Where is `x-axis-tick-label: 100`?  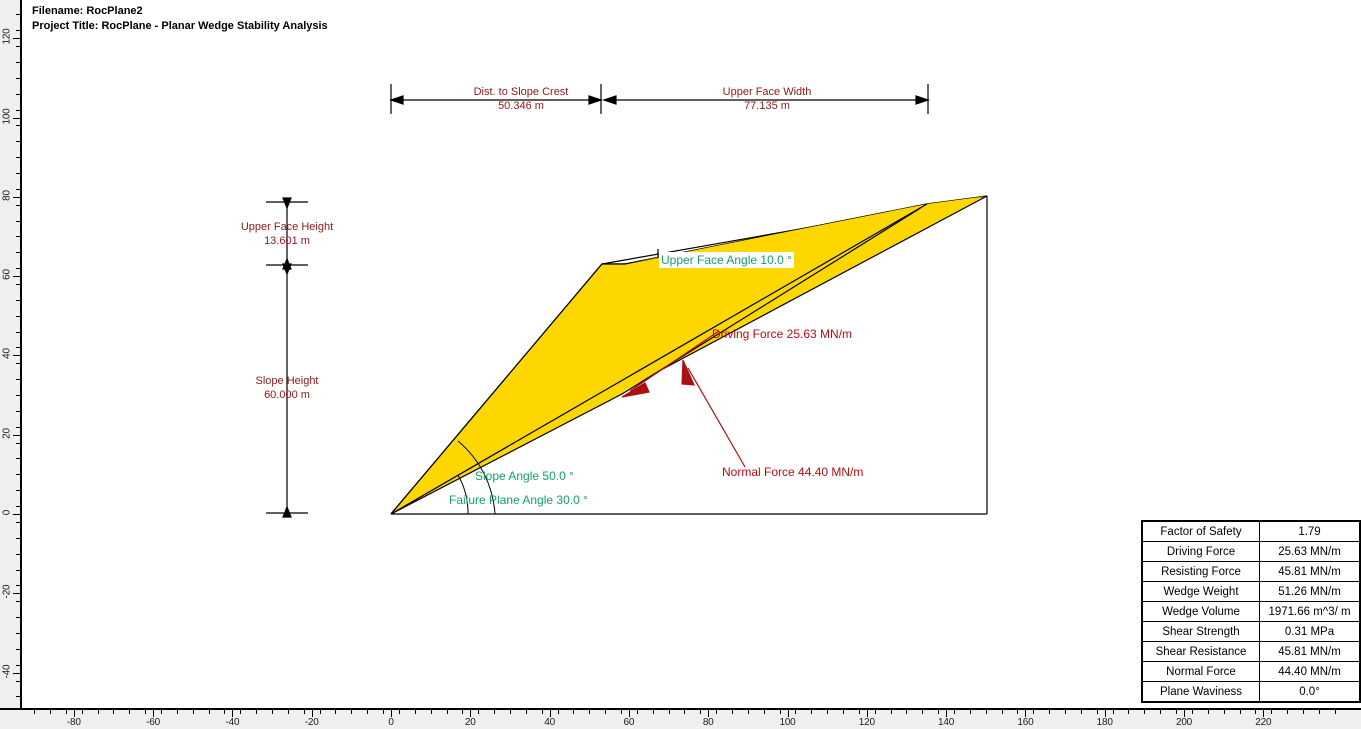 x-axis-tick-label: 100 is located at coordinates (787, 722).